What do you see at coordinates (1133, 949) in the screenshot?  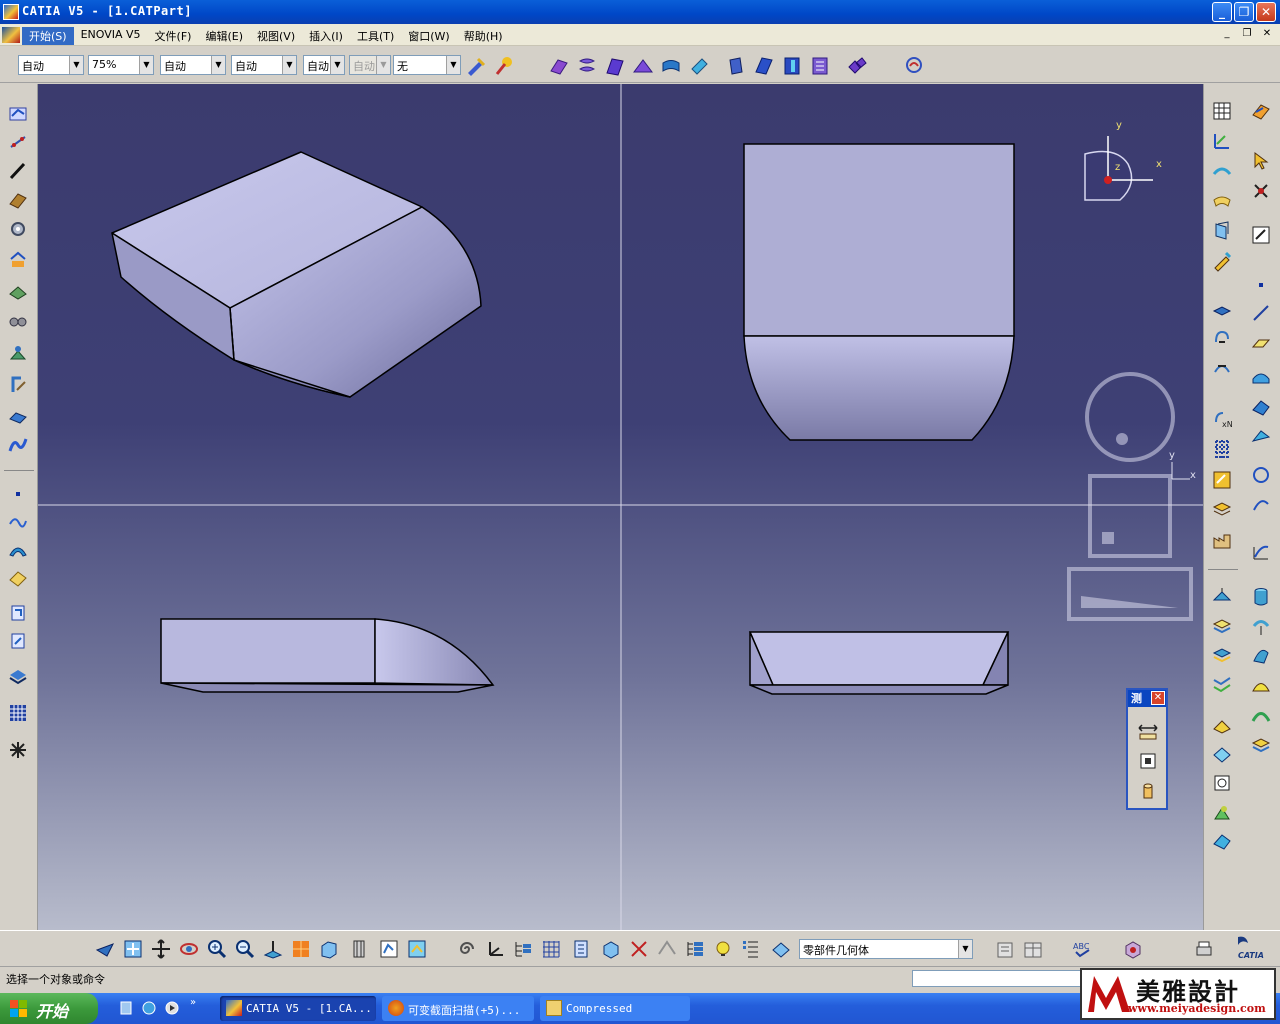 I see `knowledge-icon` at bounding box center [1133, 949].